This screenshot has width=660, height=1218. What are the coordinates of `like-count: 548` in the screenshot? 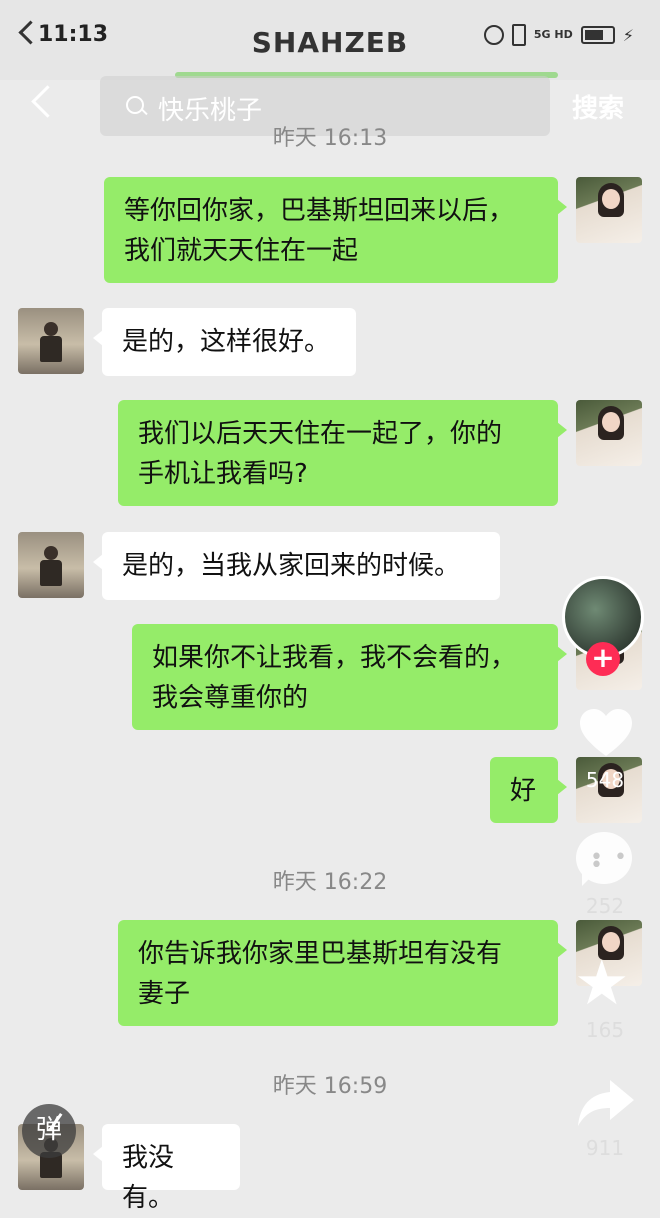 It's located at (605, 780).